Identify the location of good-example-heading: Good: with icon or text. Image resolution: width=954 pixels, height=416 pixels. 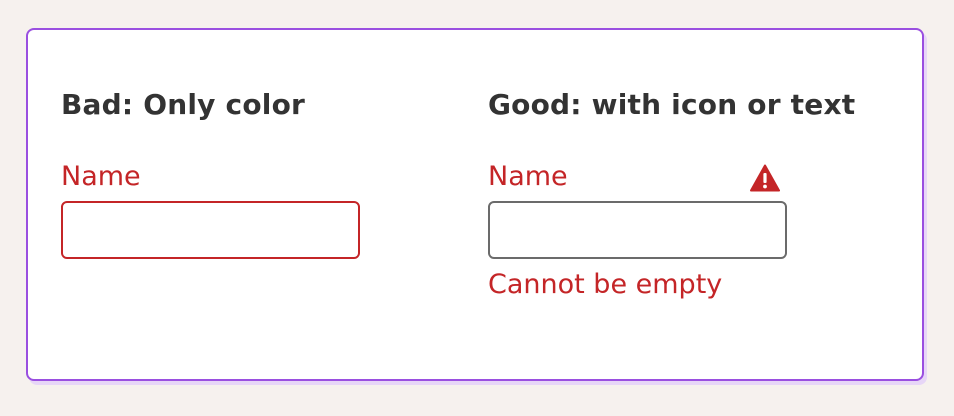
(672, 104).